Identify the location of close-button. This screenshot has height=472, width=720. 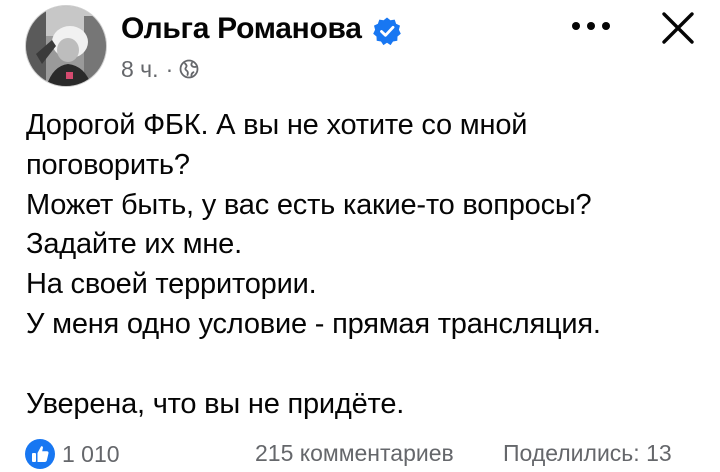
(678, 28).